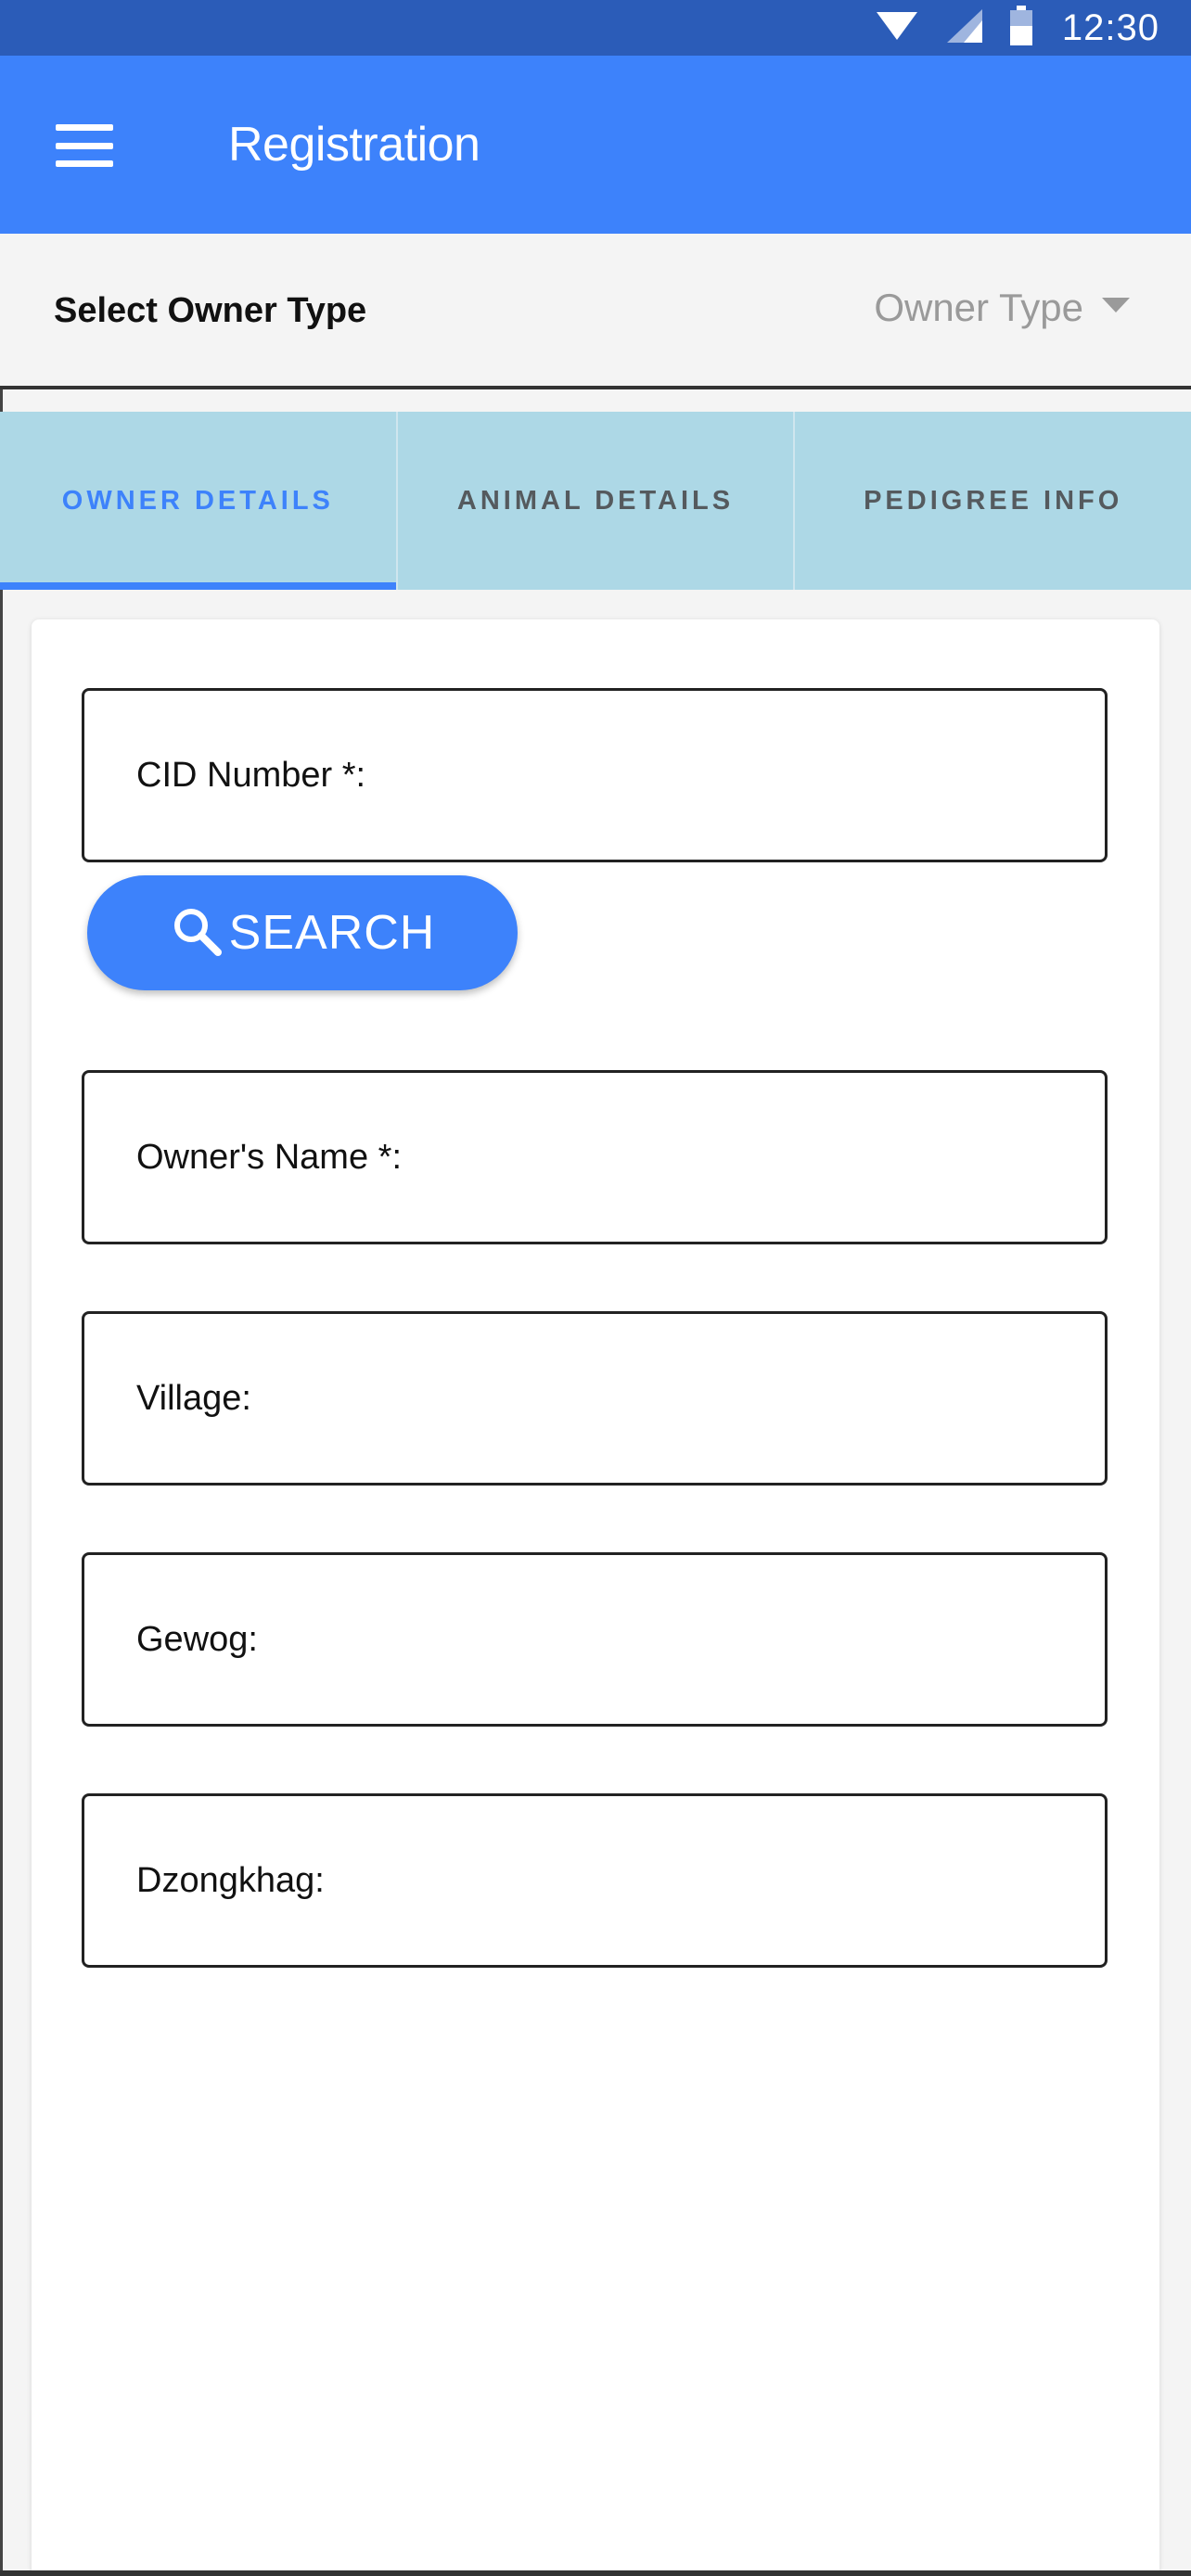 This screenshot has width=1191, height=2576. Describe the element at coordinates (595, 1157) in the screenshot. I see `owner-name-field: Owner's Name *:` at that location.